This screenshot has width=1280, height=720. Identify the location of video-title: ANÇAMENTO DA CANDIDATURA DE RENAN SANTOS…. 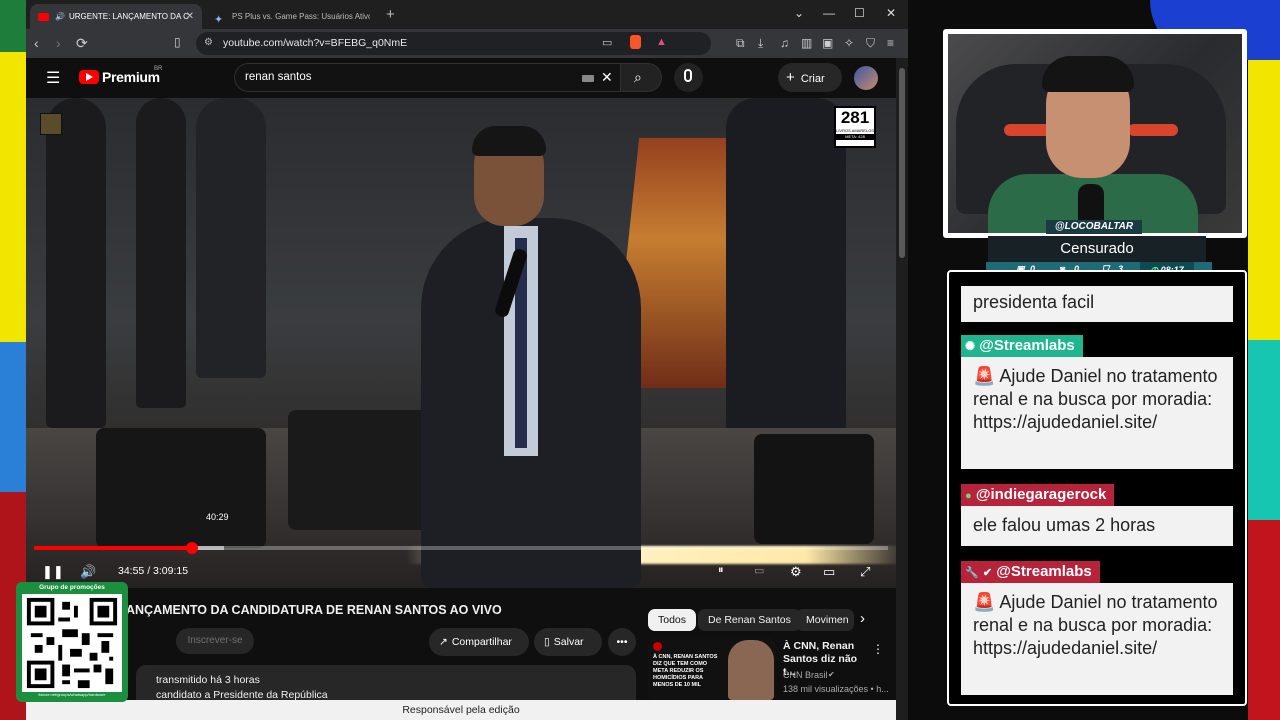
(314, 610).